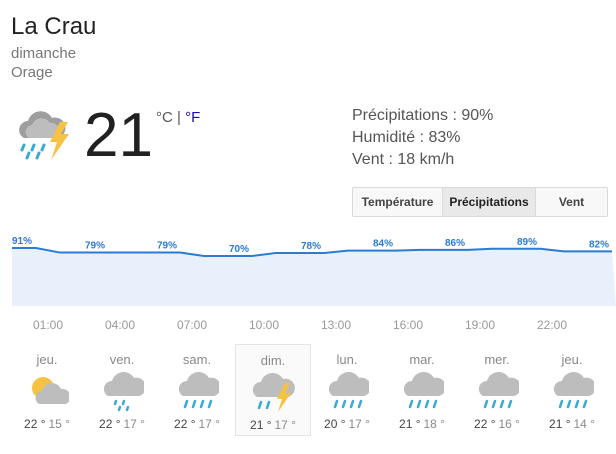 This screenshot has height=454, width=616. What do you see at coordinates (497, 424) in the screenshot?
I see `day-temperatures: 22 ° 16 °` at bounding box center [497, 424].